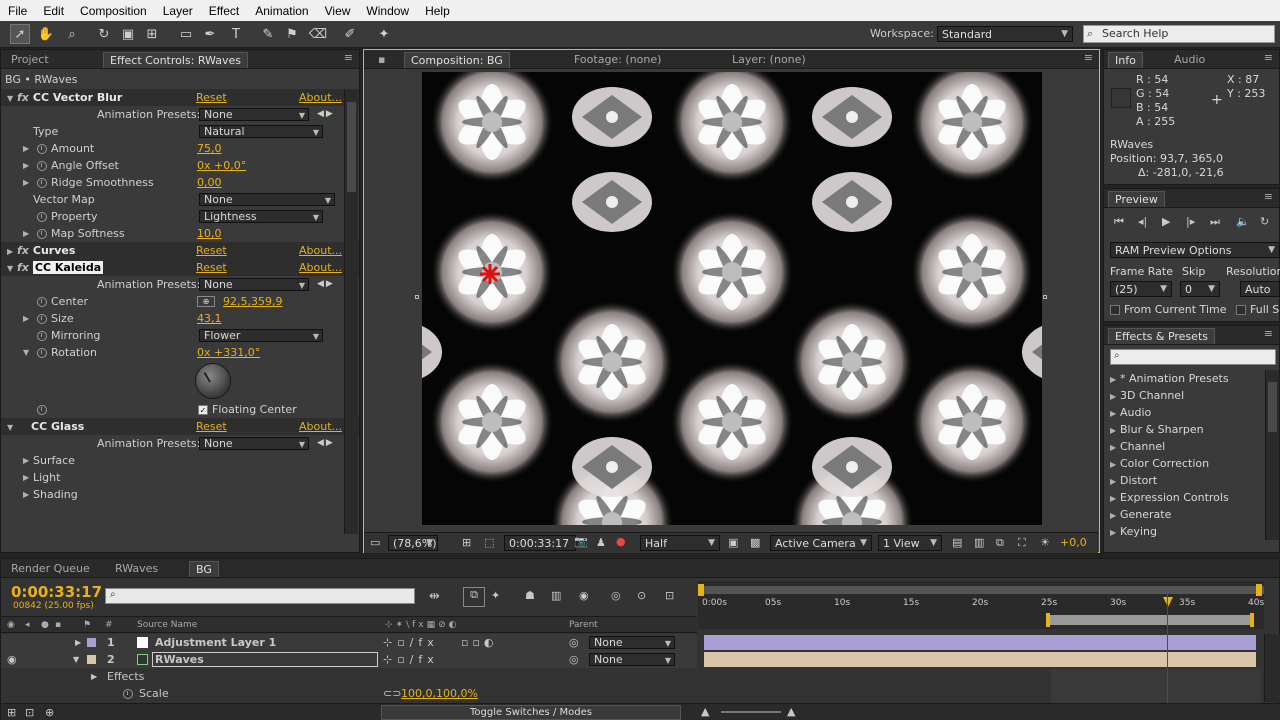 This screenshot has width=1280, height=720. What do you see at coordinates (318, 34) in the screenshot?
I see `eraser-tool-icon: ⌫` at bounding box center [318, 34].